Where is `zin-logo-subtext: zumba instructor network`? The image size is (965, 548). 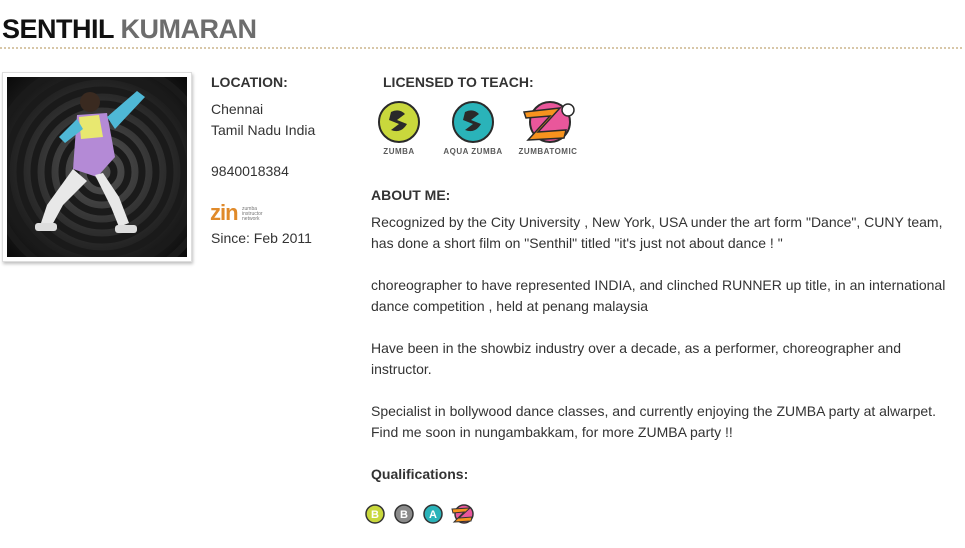
zin-logo-subtext: zumba instructor network is located at coordinates (252, 214).